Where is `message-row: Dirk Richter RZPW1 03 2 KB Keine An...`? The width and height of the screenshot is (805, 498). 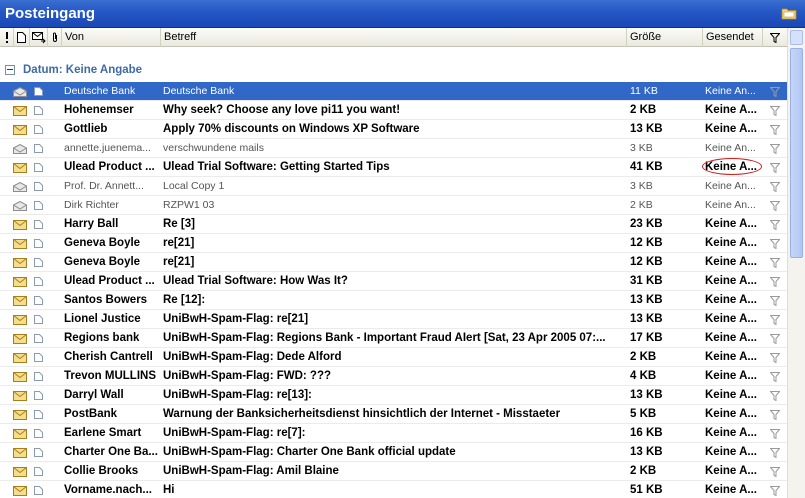 message-row: Dirk Richter RZPW1 03 2 KB Keine An... is located at coordinates (393, 205).